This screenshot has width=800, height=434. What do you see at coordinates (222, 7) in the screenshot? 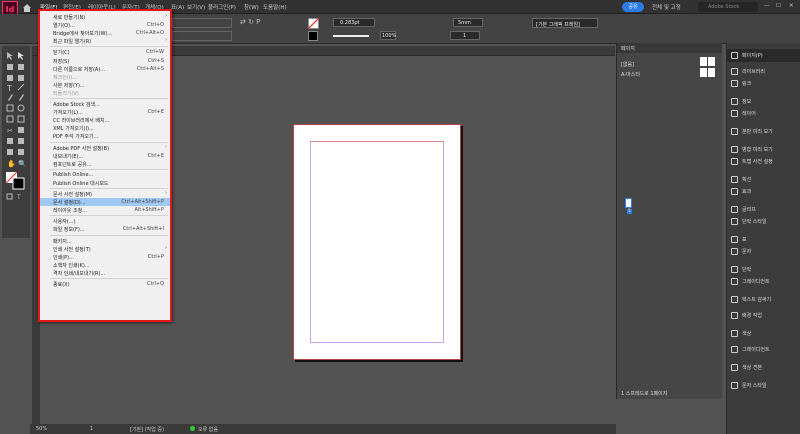
I see `menu-plugins: 플러그인(P)` at bounding box center [222, 7].